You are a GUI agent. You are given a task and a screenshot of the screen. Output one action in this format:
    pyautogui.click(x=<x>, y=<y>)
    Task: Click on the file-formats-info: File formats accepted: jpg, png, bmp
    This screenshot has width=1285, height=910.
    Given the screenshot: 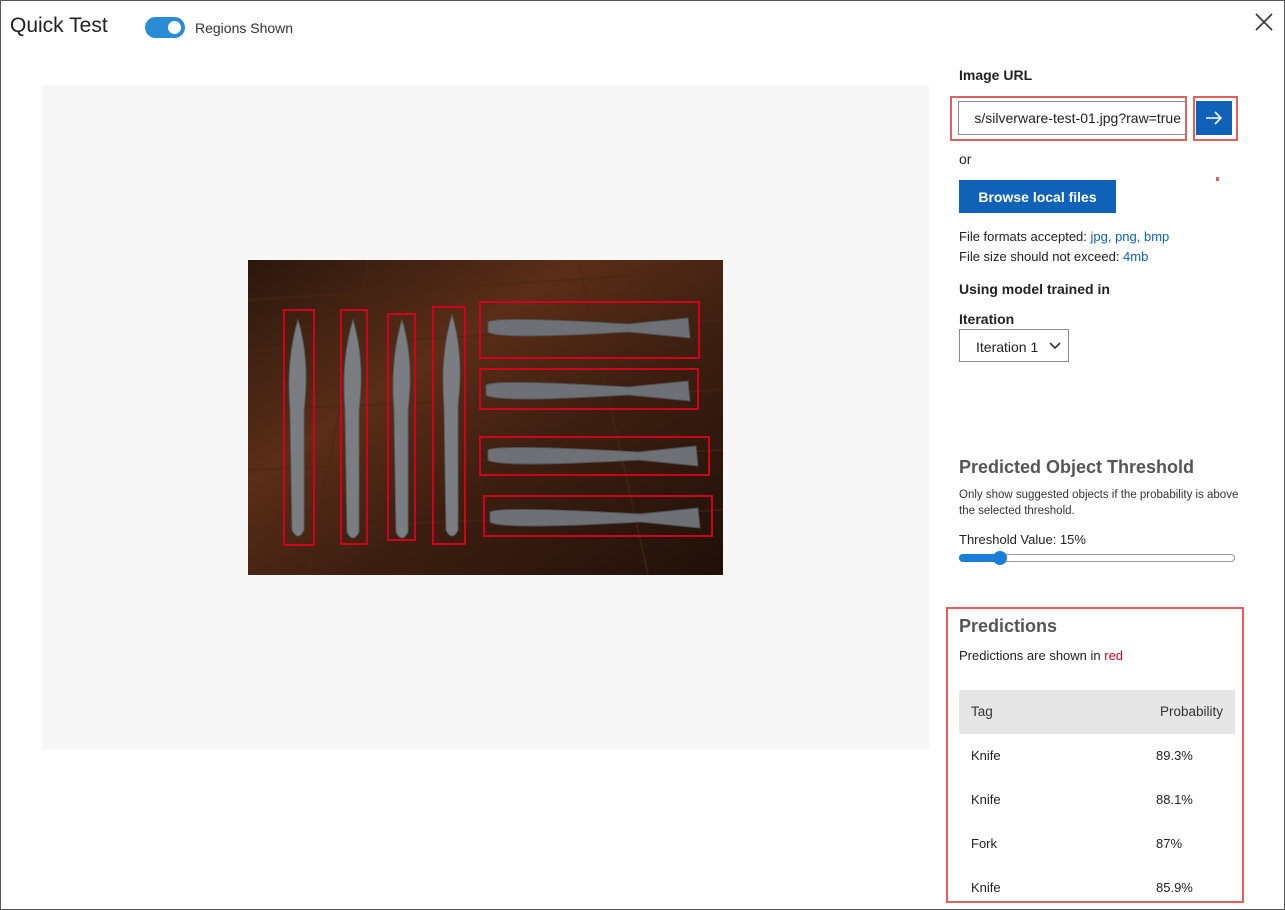 What is the action you would take?
    pyautogui.click(x=1064, y=236)
    